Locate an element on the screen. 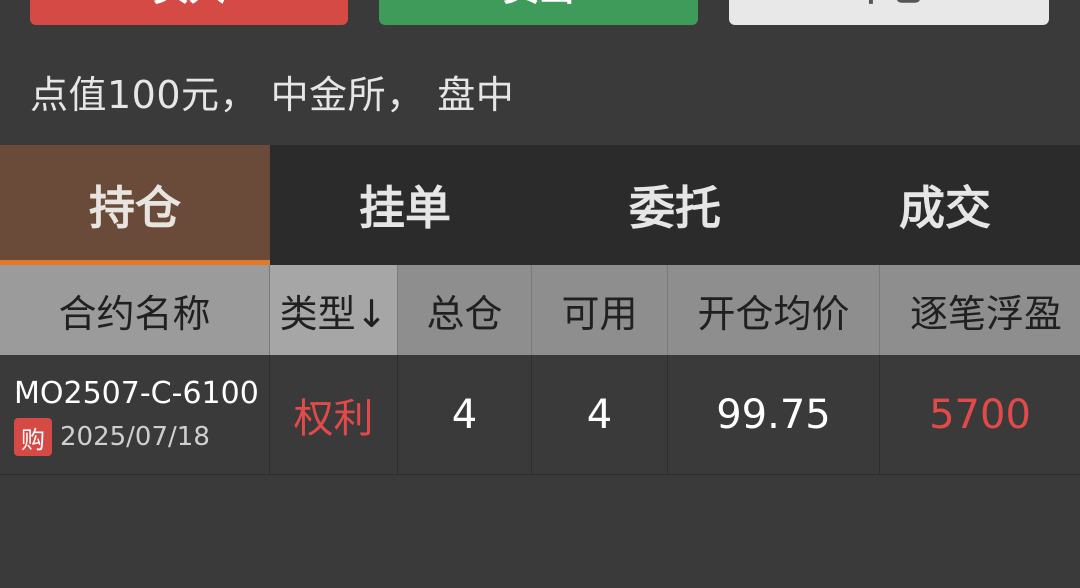  buy-button-label: 买入 is located at coordinates (189, 5).